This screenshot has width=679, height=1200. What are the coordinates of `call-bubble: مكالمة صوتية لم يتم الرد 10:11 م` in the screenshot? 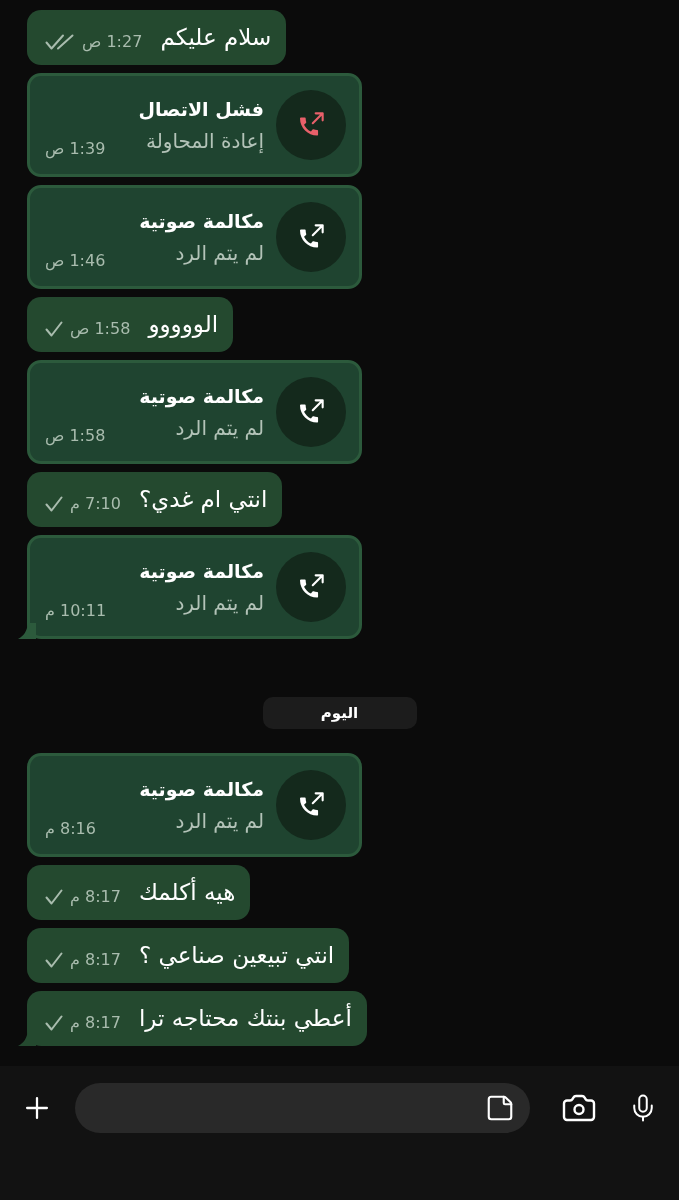 It's located at (194, 587).